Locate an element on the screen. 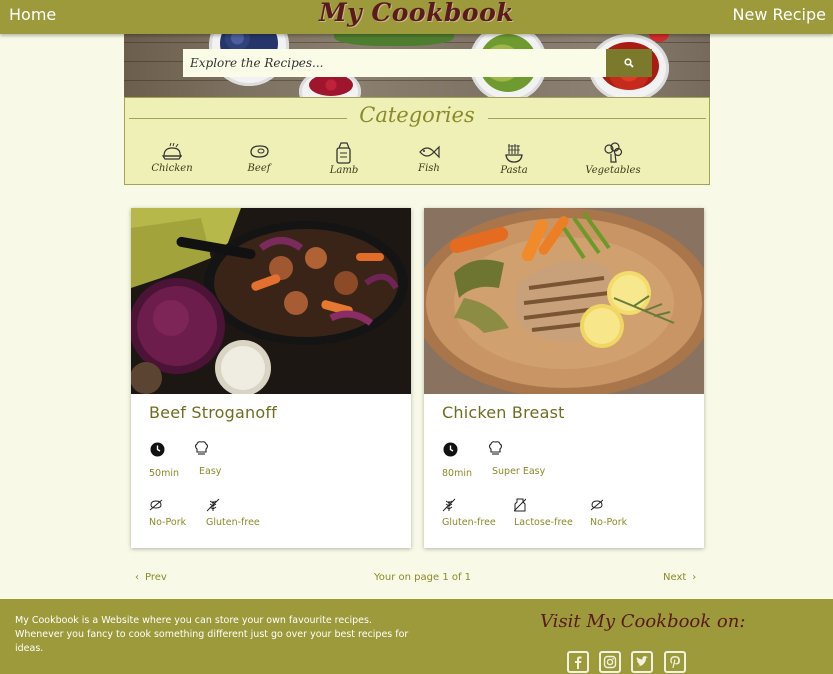 The width and height of the screenshot is (833, 674). pinterest-icon is located at coordinates (675, 662).